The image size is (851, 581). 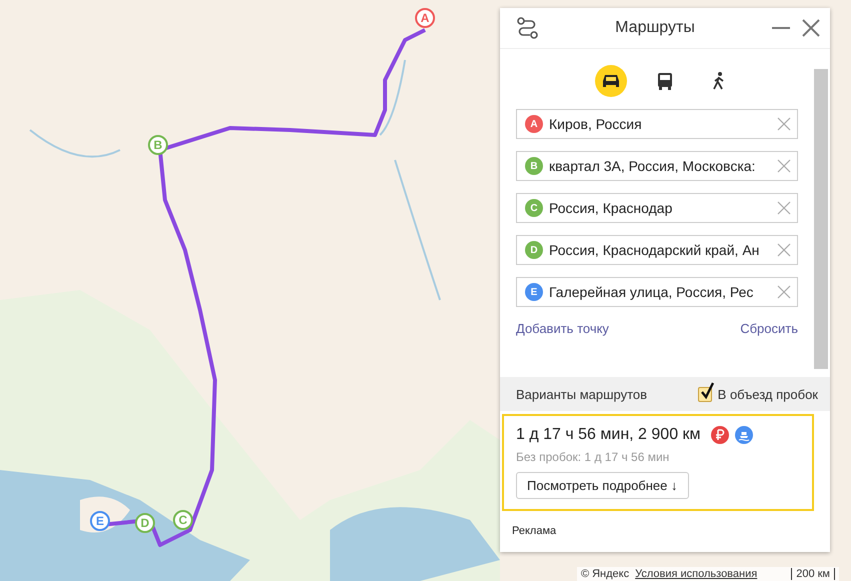 I want to click on route-card: 1 д 17 ч 56 мин, 2 900 км Без пробок: 1 д 17 ч 56 мин Посмотреть подробнее ↓, so click(x=658, y=462).